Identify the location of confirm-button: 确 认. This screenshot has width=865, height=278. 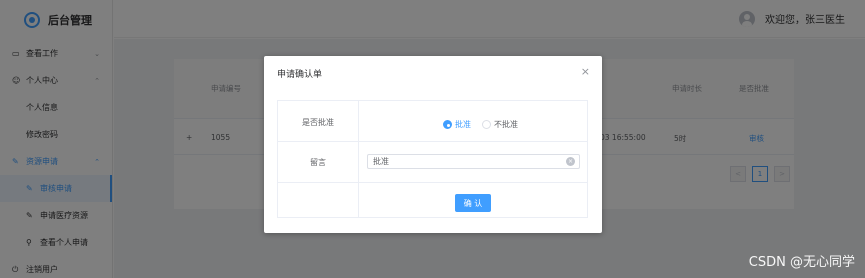
(473, 203).